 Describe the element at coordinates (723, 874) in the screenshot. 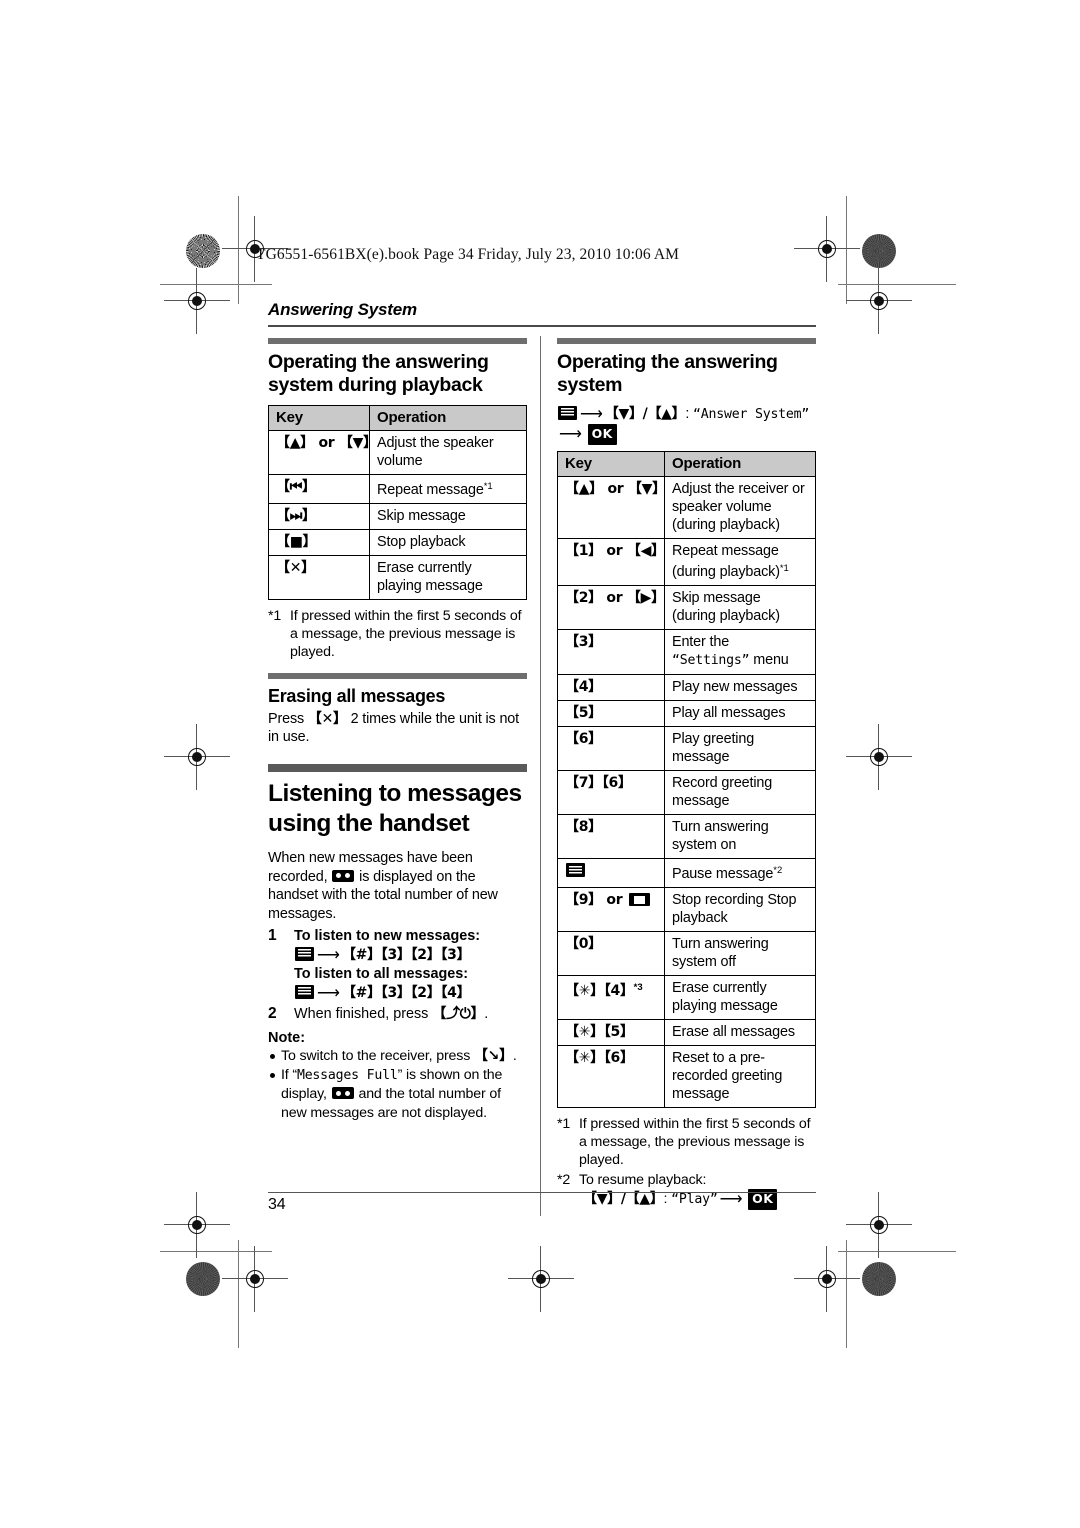

I see `operation-text: Pause message` at that location.